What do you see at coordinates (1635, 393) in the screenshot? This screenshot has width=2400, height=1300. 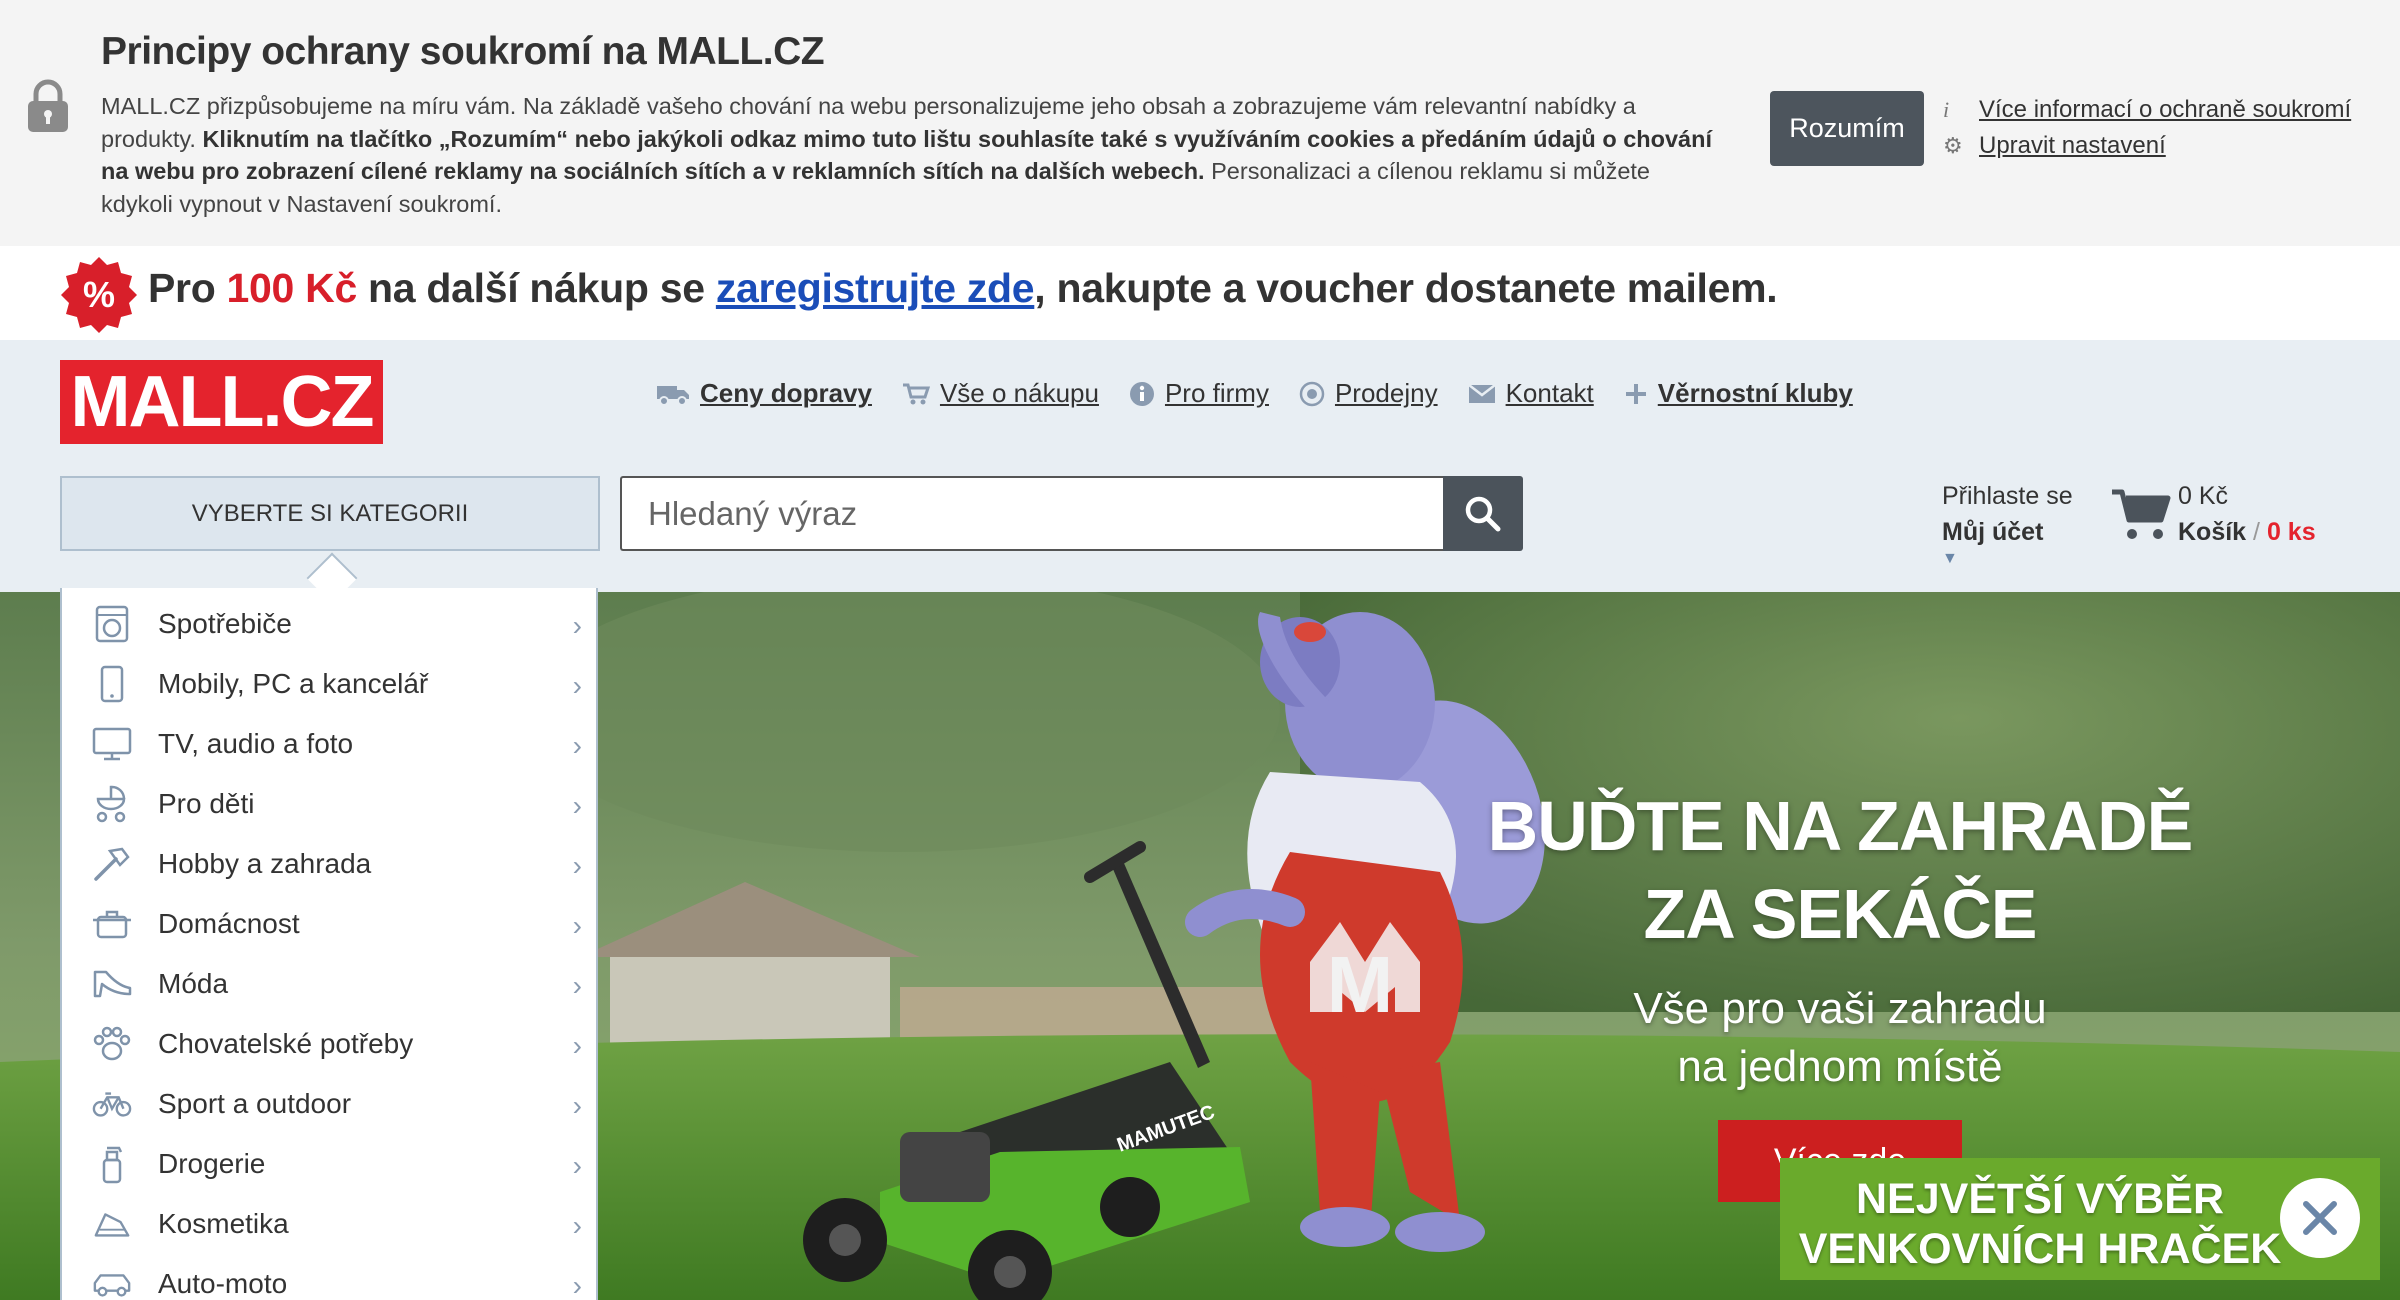 I see `plus-icon` at bounding box center [1635, 393].